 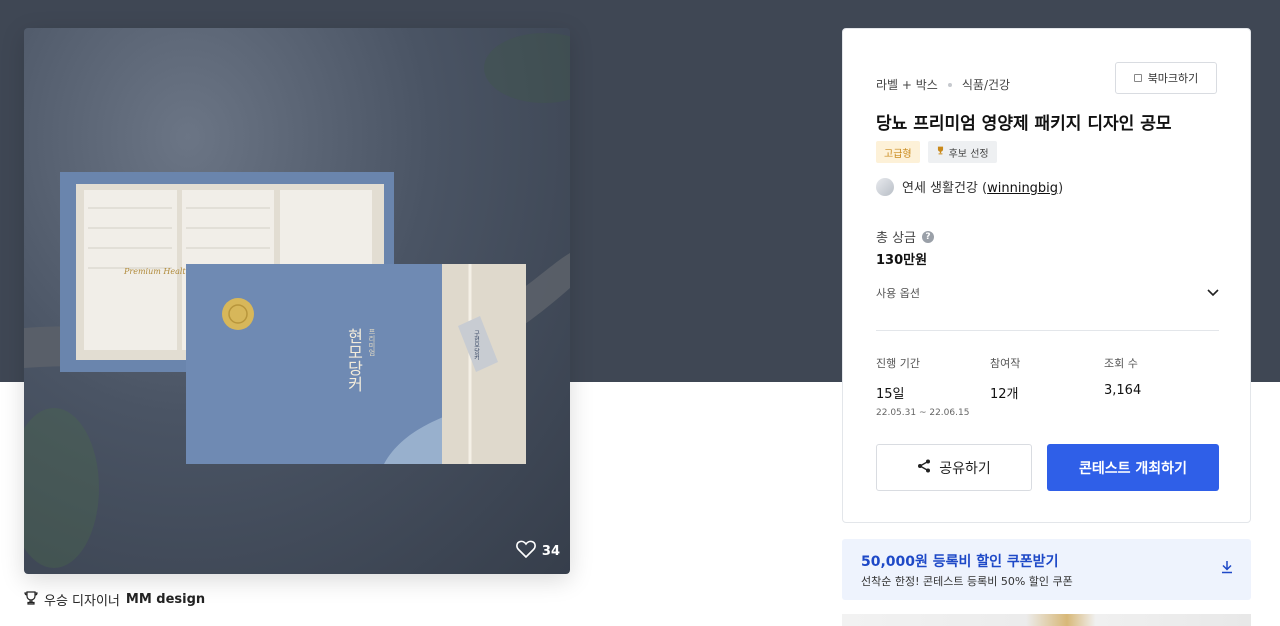 What do you see at coordinates (924, 468) in the screenshot?
I see `share-icon` at bounding box center [924, 468].